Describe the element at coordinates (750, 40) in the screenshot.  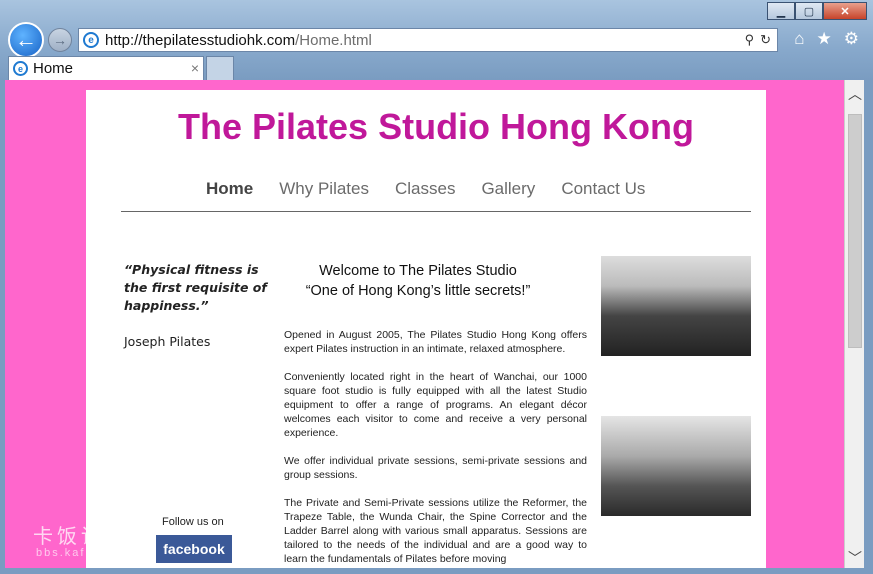
I see `search-icon: ⚲` at that location.